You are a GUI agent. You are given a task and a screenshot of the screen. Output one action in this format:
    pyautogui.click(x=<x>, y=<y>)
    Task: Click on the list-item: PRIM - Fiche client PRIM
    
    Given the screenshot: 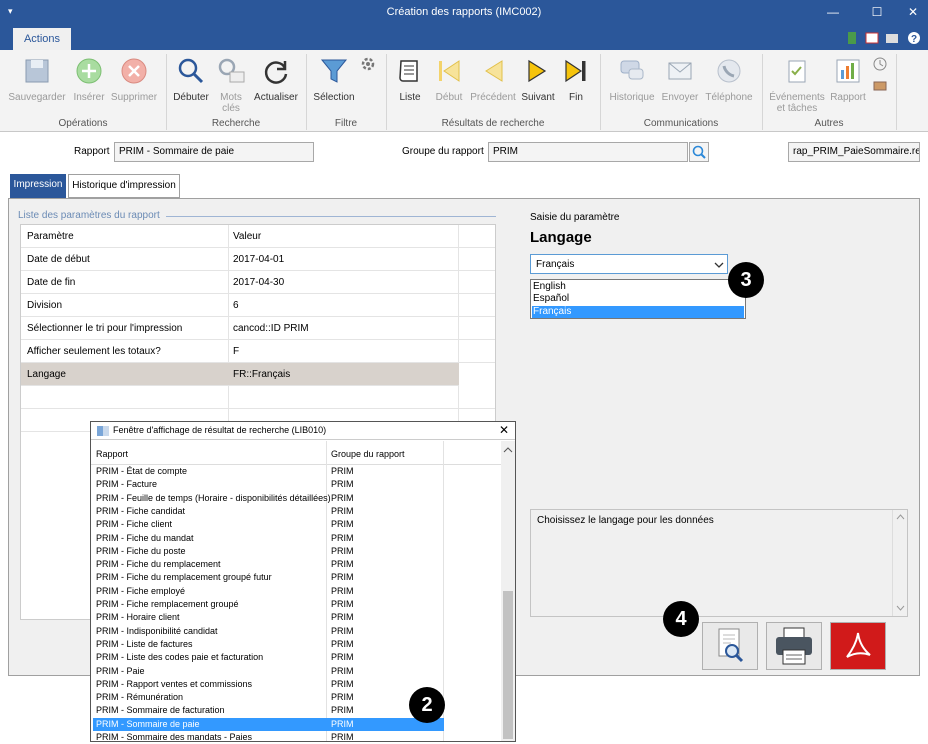 What is the action you would take?
    pyautogui.click(x=299, y=524)
    